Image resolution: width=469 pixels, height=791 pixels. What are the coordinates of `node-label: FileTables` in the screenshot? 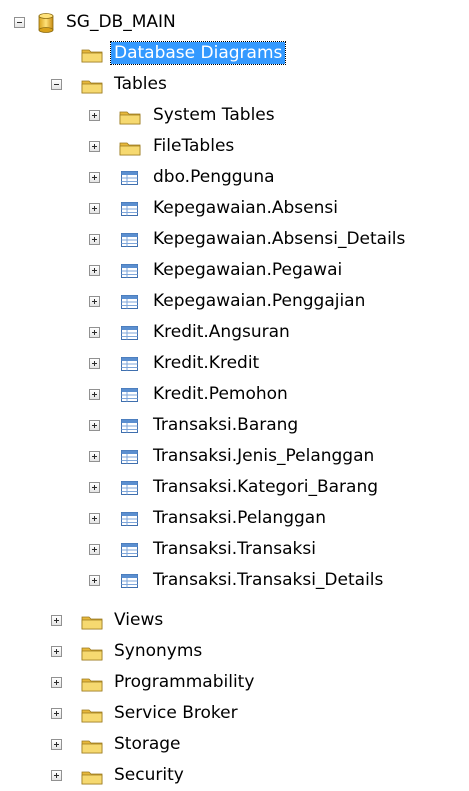 It's located at (194, 146).